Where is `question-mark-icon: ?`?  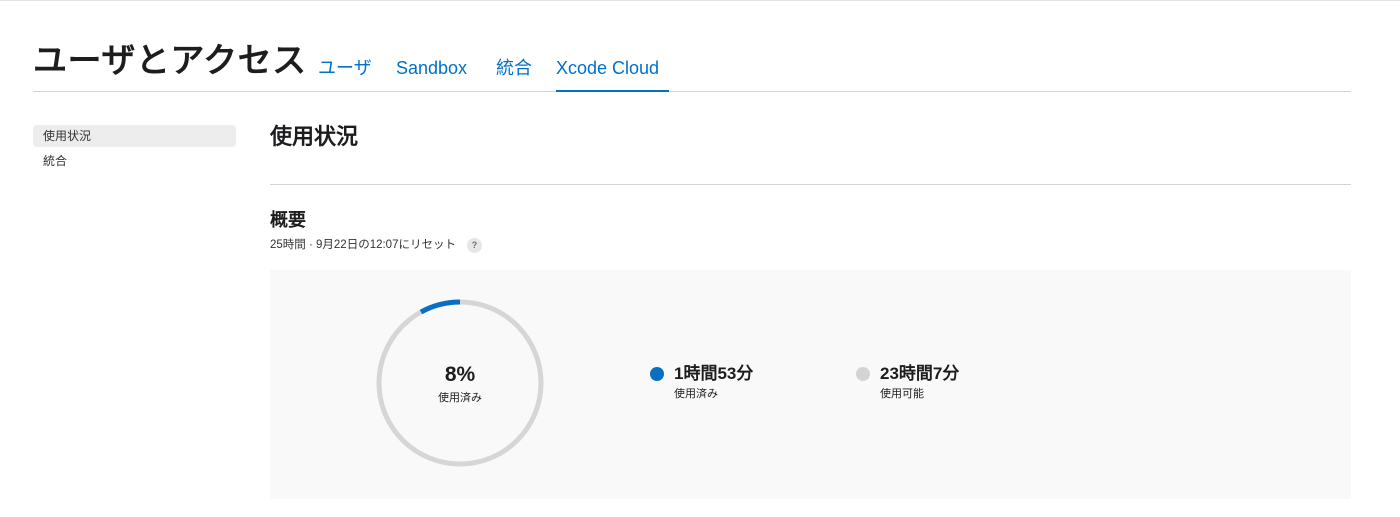 question-mark-icon: ? is located at coordinates (474, 245).